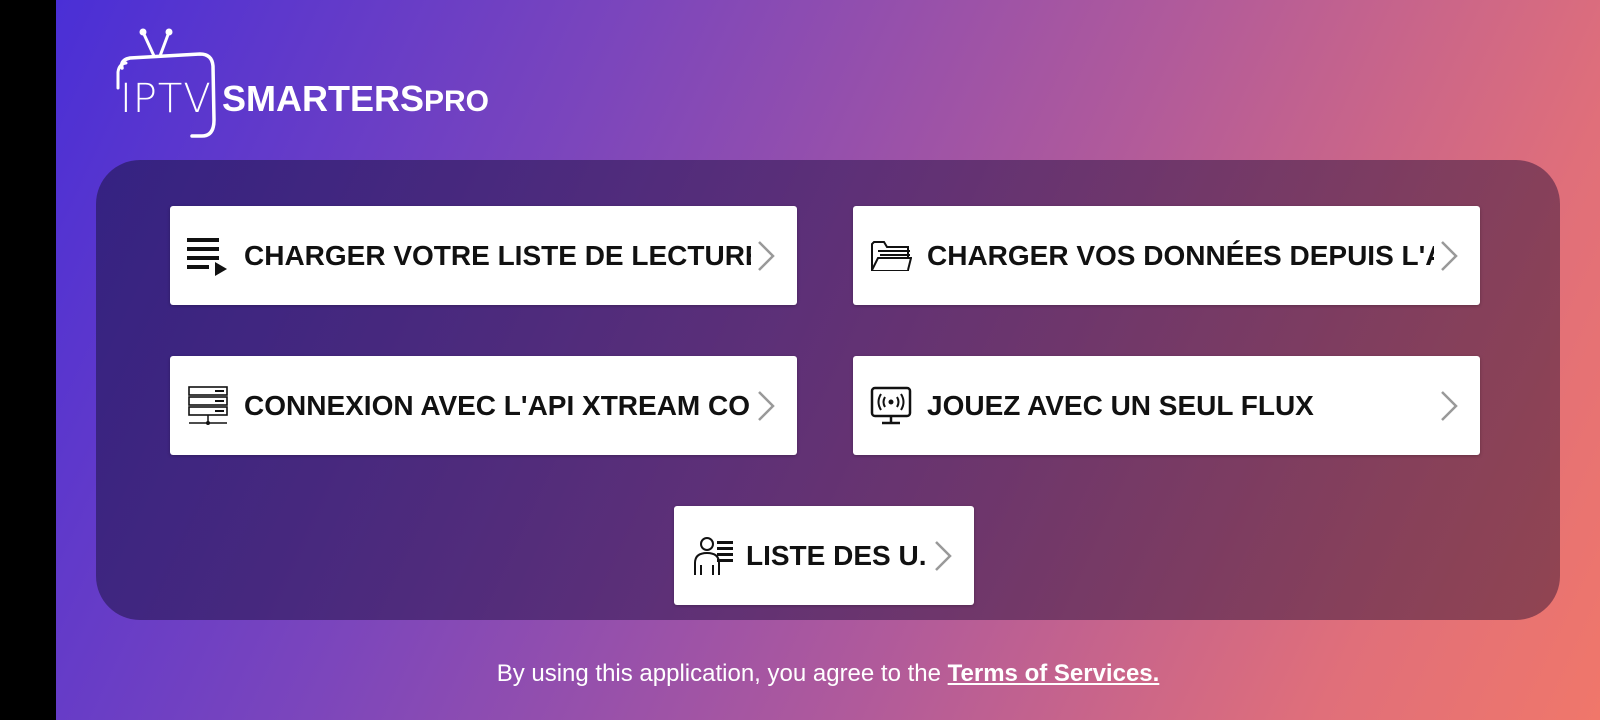 This screenshot has height=720, width=1600. I want to click on menu-item-label: CHARGER VOTRE LISTE DE LECTURE.., so click(497, 255).